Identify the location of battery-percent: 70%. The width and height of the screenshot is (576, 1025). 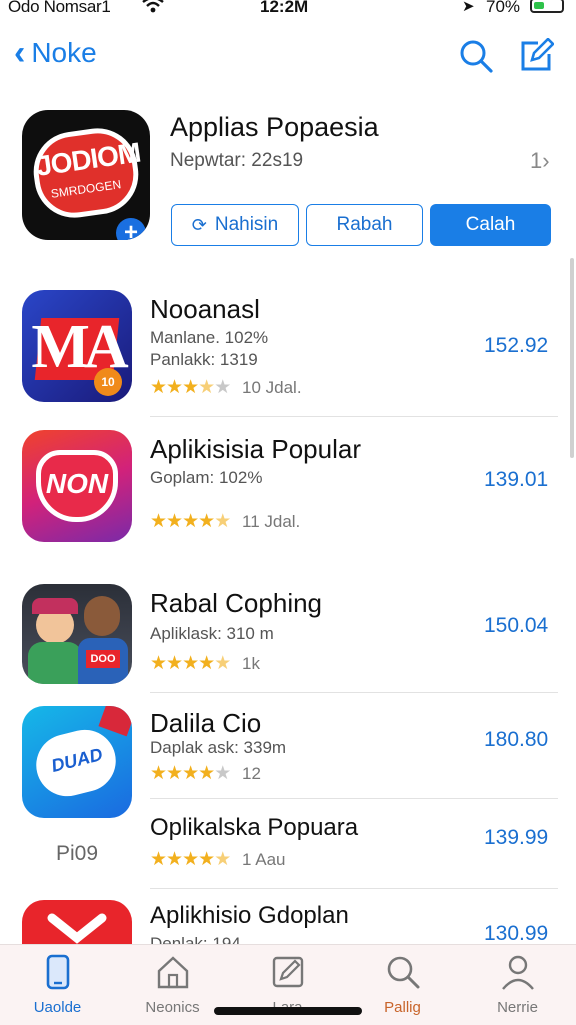
(503, 8).